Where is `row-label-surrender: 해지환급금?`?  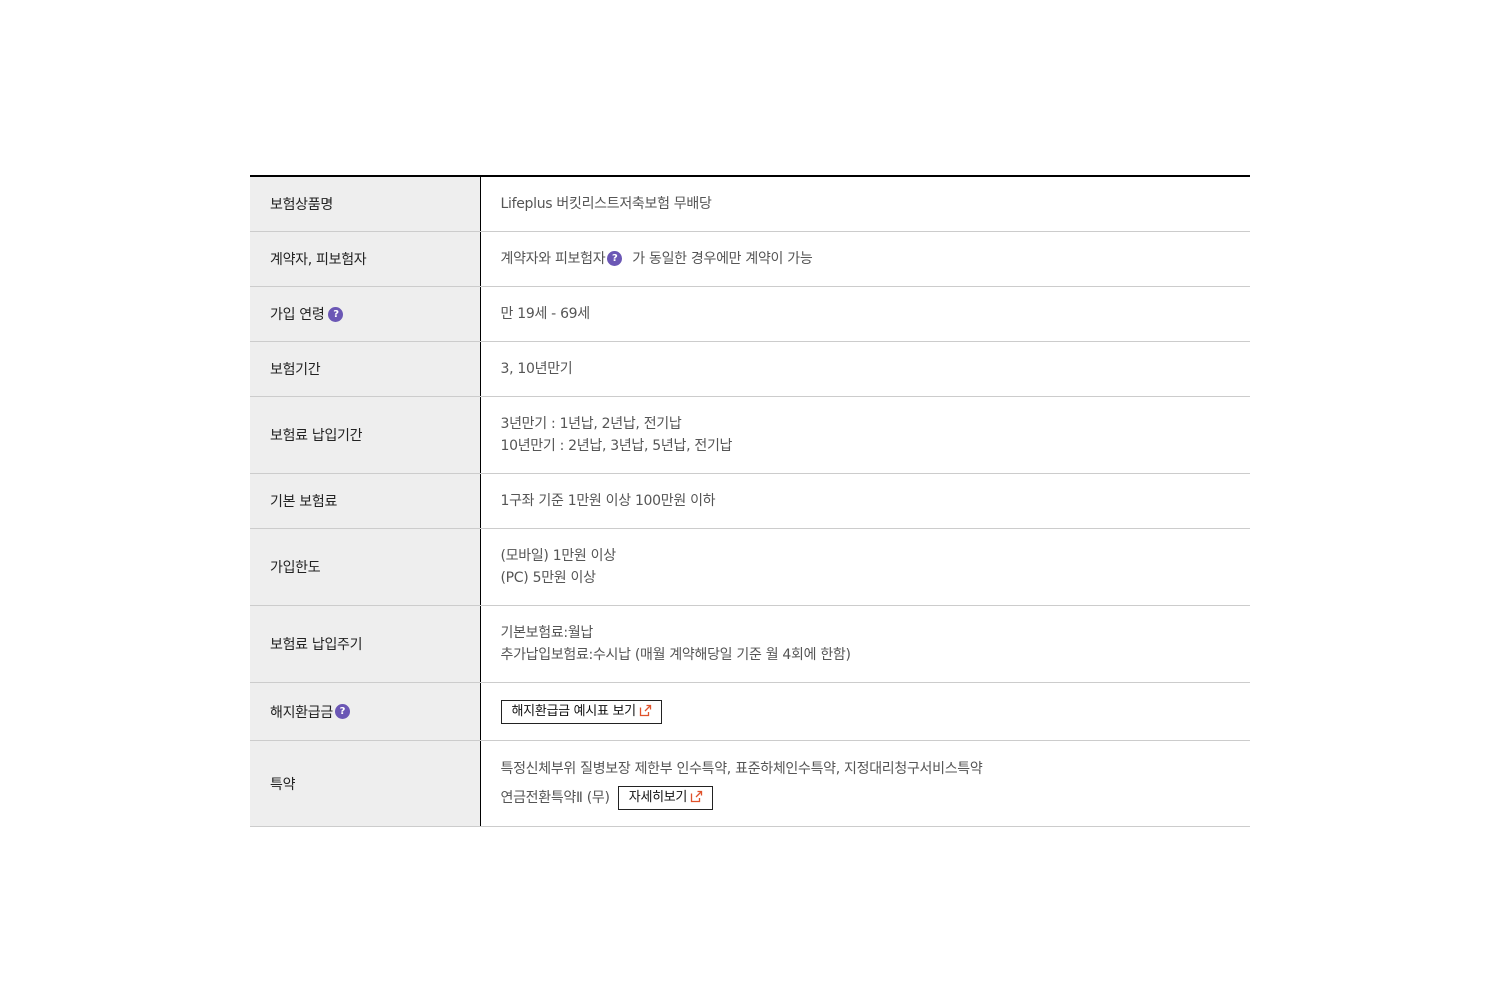
row-label-surrender: 해지환급금? is located at coordinates (365, 711).